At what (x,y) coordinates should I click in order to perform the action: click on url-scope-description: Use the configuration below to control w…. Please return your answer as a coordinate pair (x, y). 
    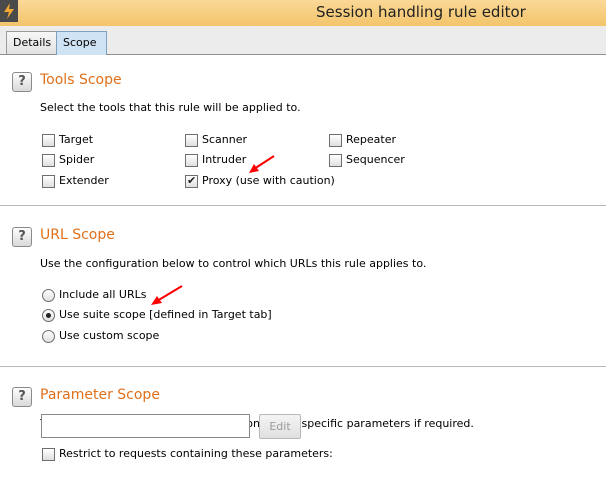
    Looking at the image, I should click on (233, 263).